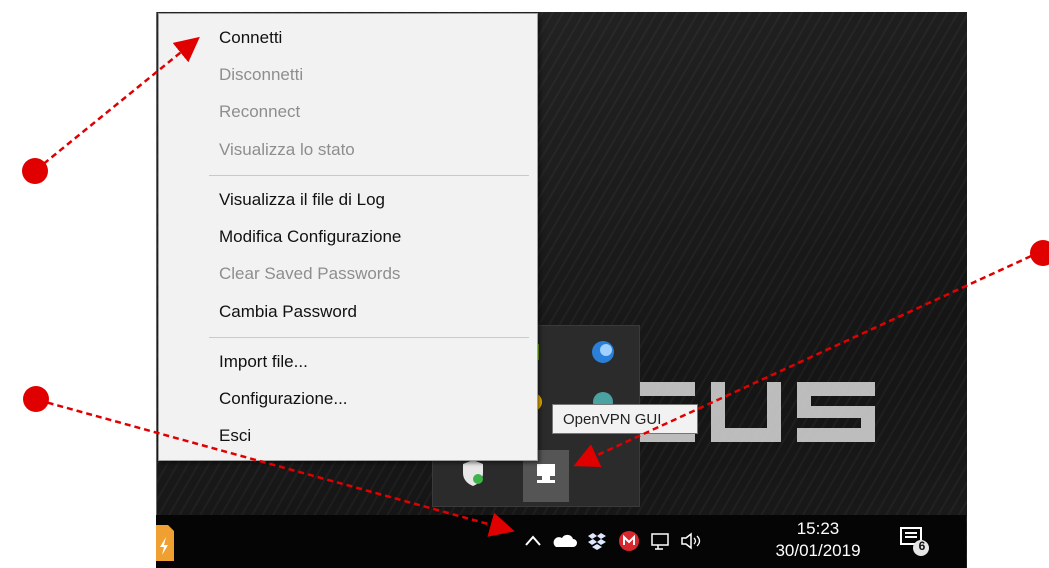 The height and width of the screenshot is (568, 1049). Describe the element at coordinates (818, 528) in the screenshot. I see `clock-time: 15:23` at that location.